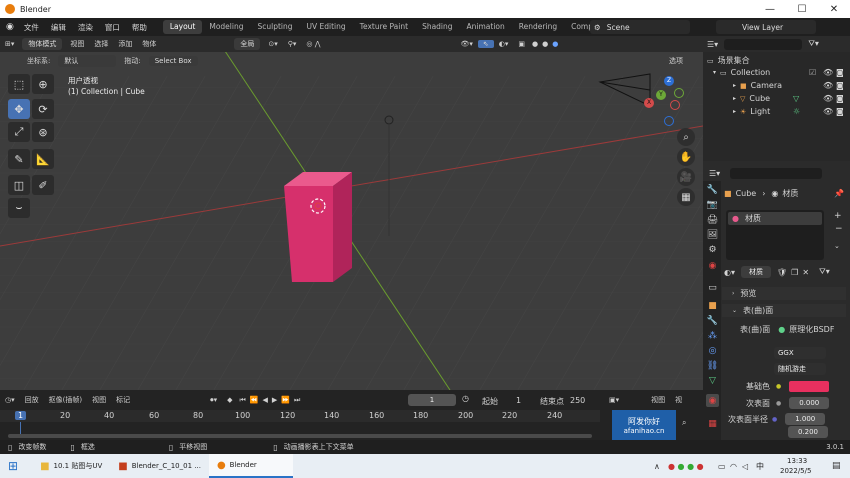  What do you see at coordinates (669, 121) in the screenshot?
I see `gizmo-neg-z` at bounding box center [669, 121].